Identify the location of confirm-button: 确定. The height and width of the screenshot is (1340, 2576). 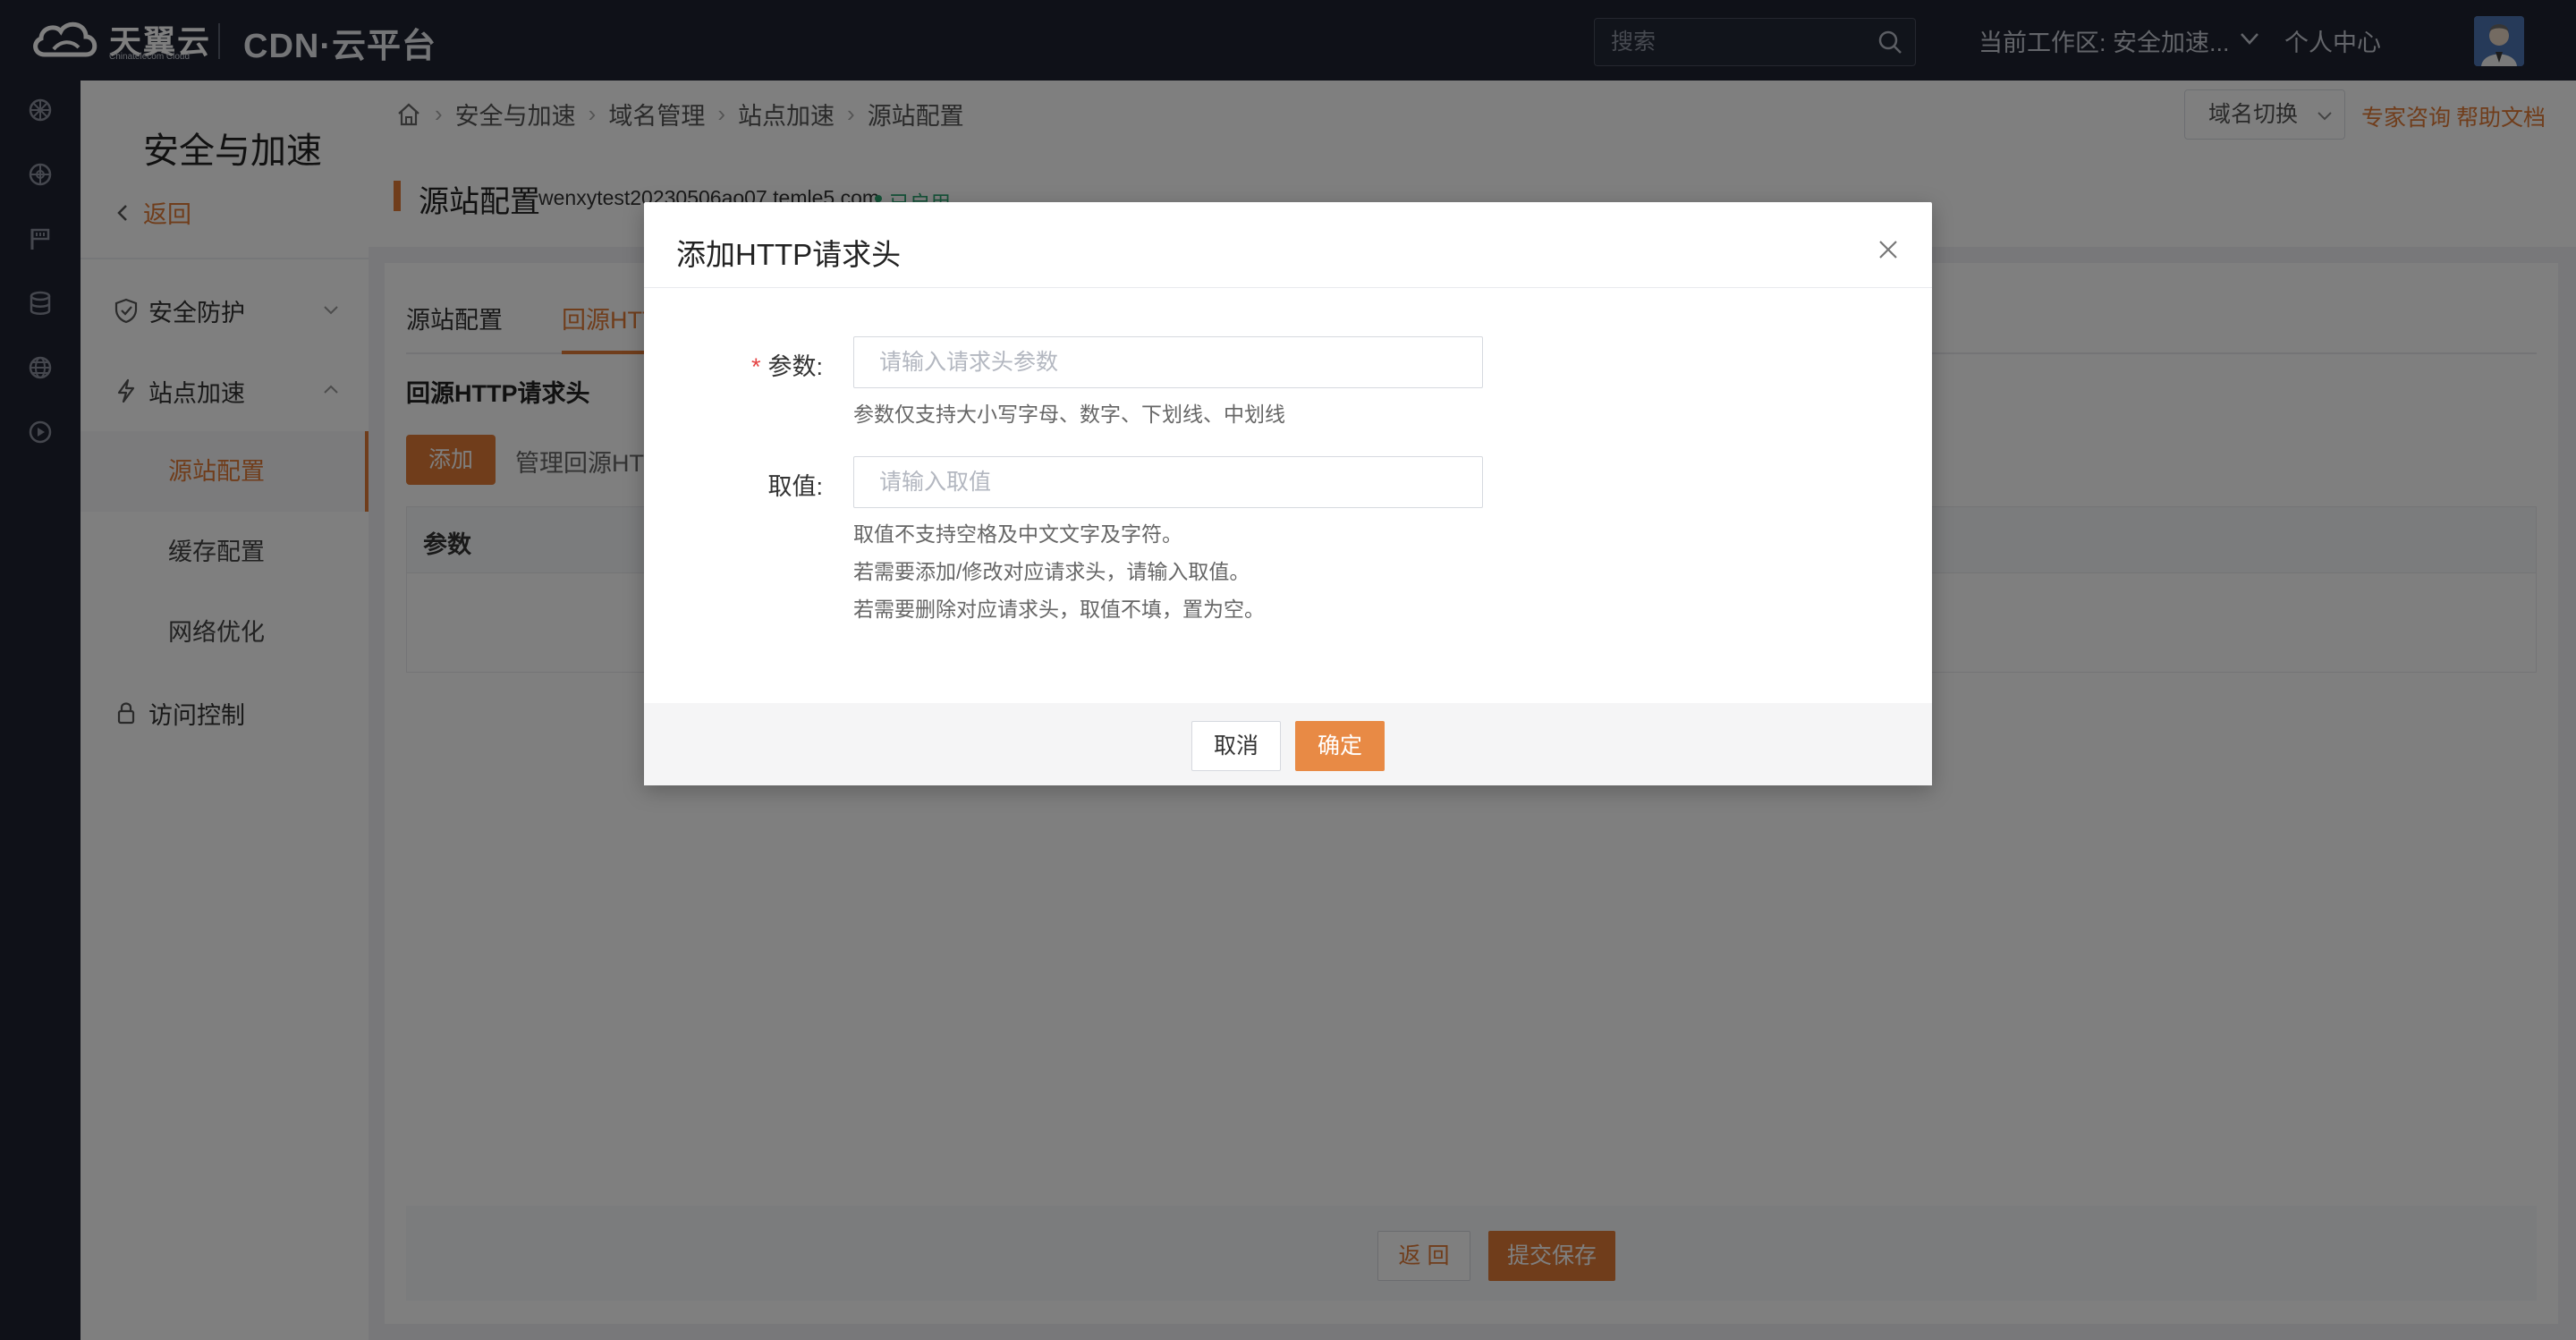
(1340, 746).